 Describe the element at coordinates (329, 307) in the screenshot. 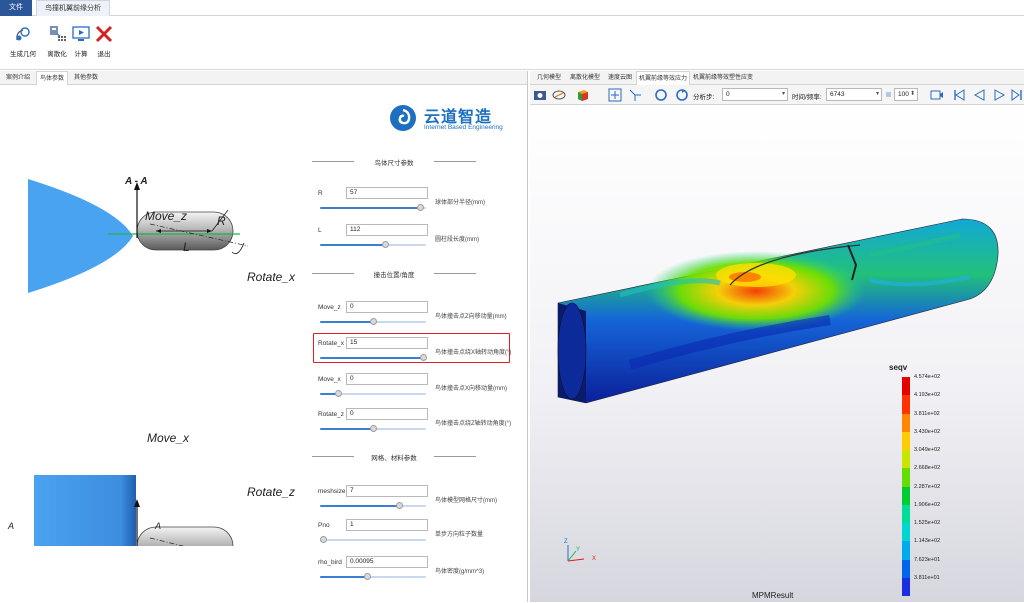

I see `param-label: Move_z` at that location.